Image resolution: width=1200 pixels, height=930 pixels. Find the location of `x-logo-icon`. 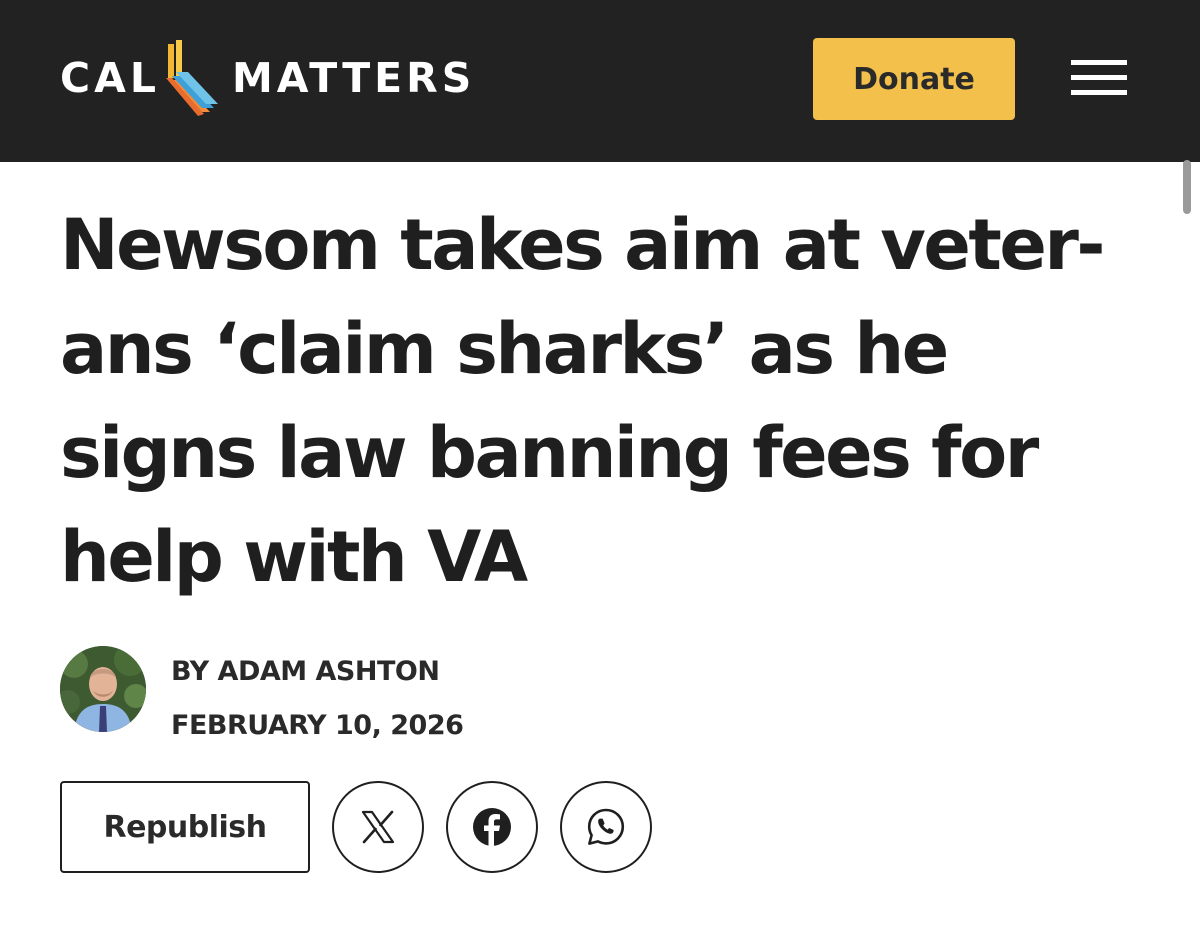

x-logo-icon is located at coordinates (378, 827).